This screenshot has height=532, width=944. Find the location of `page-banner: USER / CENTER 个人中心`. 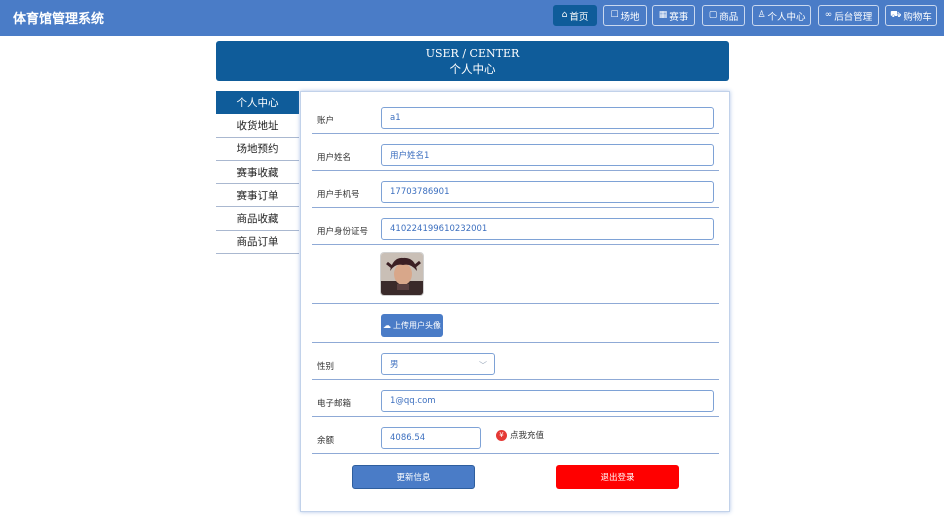

page-banner: USER / CENTER 个人中心 is located at coordinates (472, 61).